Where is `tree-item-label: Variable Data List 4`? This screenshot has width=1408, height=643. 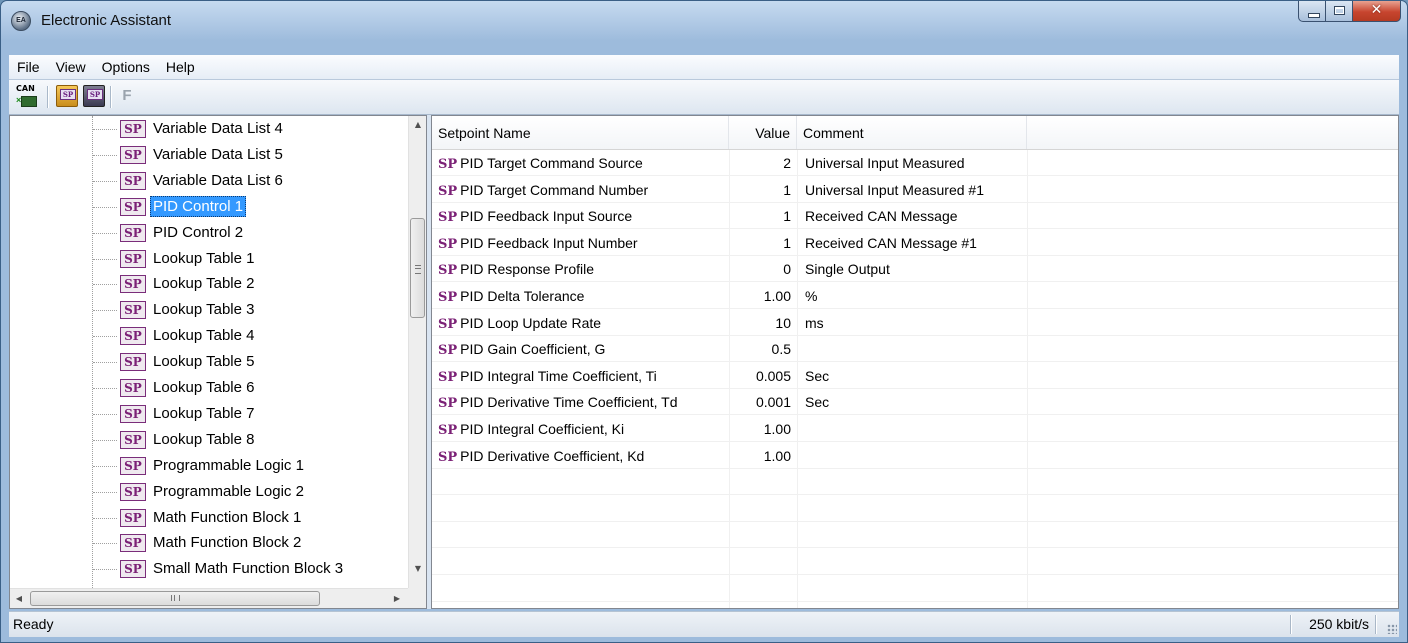 tree-item-label: Variable Data List 4 is located at coordinates (218, 128).